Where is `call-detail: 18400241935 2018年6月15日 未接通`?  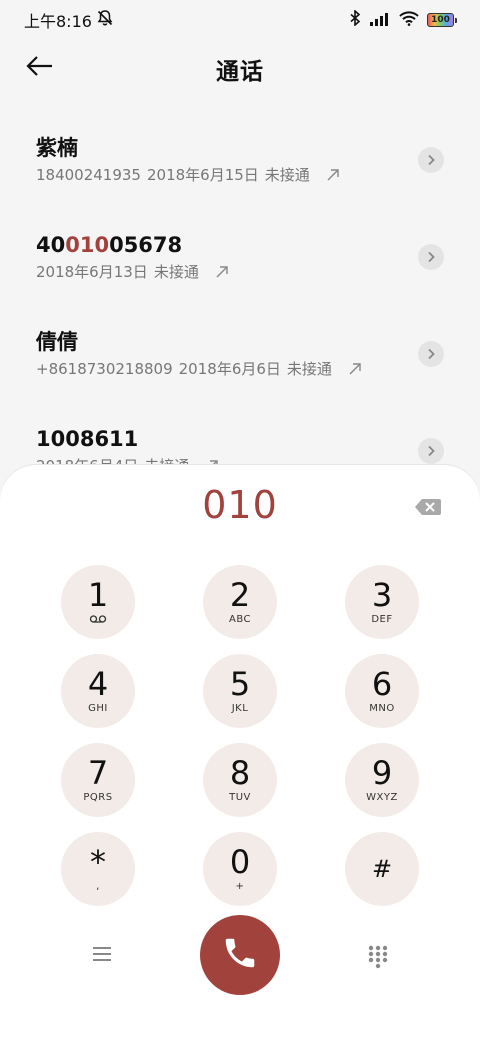 call-detail: 18400241935 2018年6月15日 未接通 is located at coordinates (258, 174).